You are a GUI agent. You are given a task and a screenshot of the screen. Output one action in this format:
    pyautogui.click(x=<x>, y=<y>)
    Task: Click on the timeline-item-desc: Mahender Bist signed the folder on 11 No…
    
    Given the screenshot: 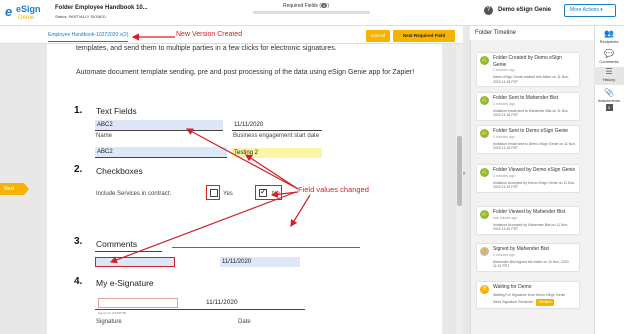 What is the action you would take?
    pyautogui.click(x=531, y=264)
    